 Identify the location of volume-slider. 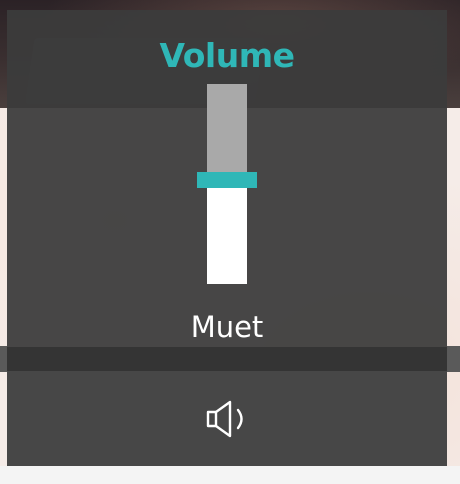
(227, 184).